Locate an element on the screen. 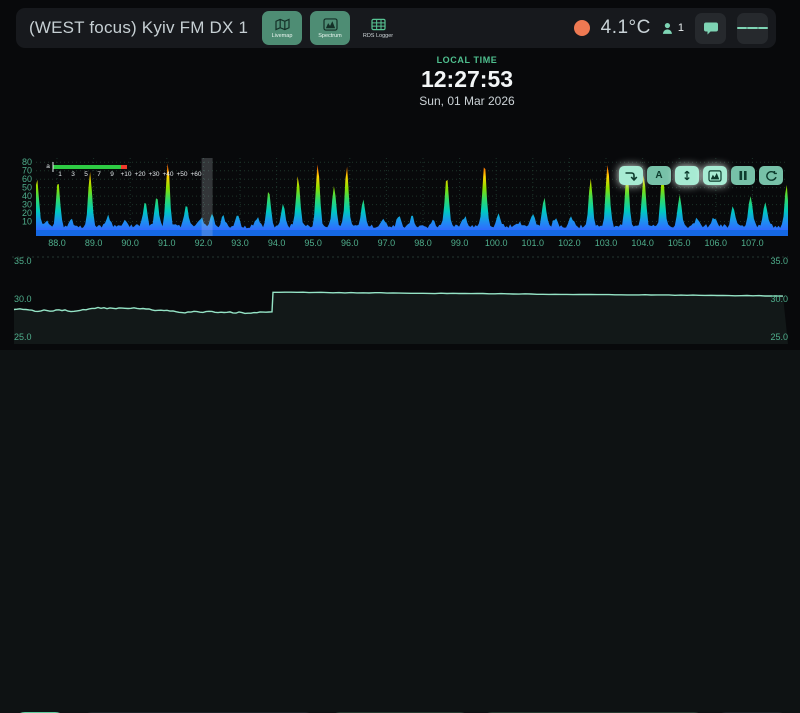 Image resolution: width=800 pixels, height=713 pixels. svg-text: 97.0 is located at coordinates (387, 243).